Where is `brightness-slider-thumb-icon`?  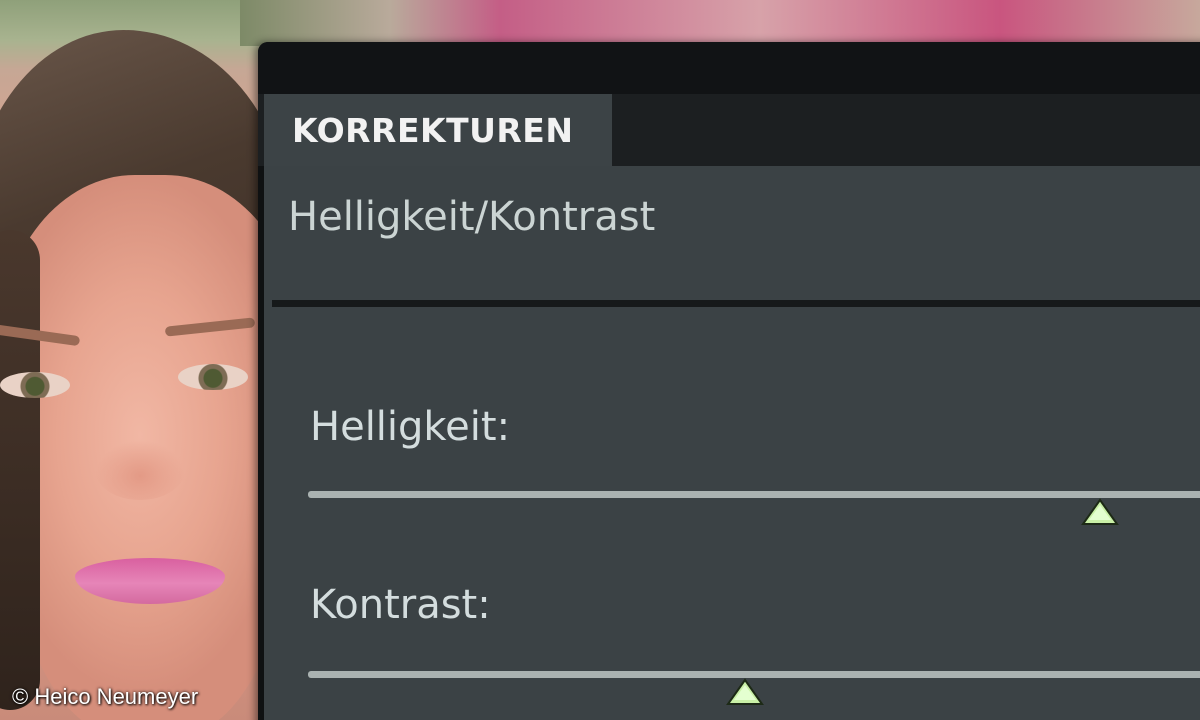
brightness-slider-thumb-icon is located at coordinates (1099, 512).